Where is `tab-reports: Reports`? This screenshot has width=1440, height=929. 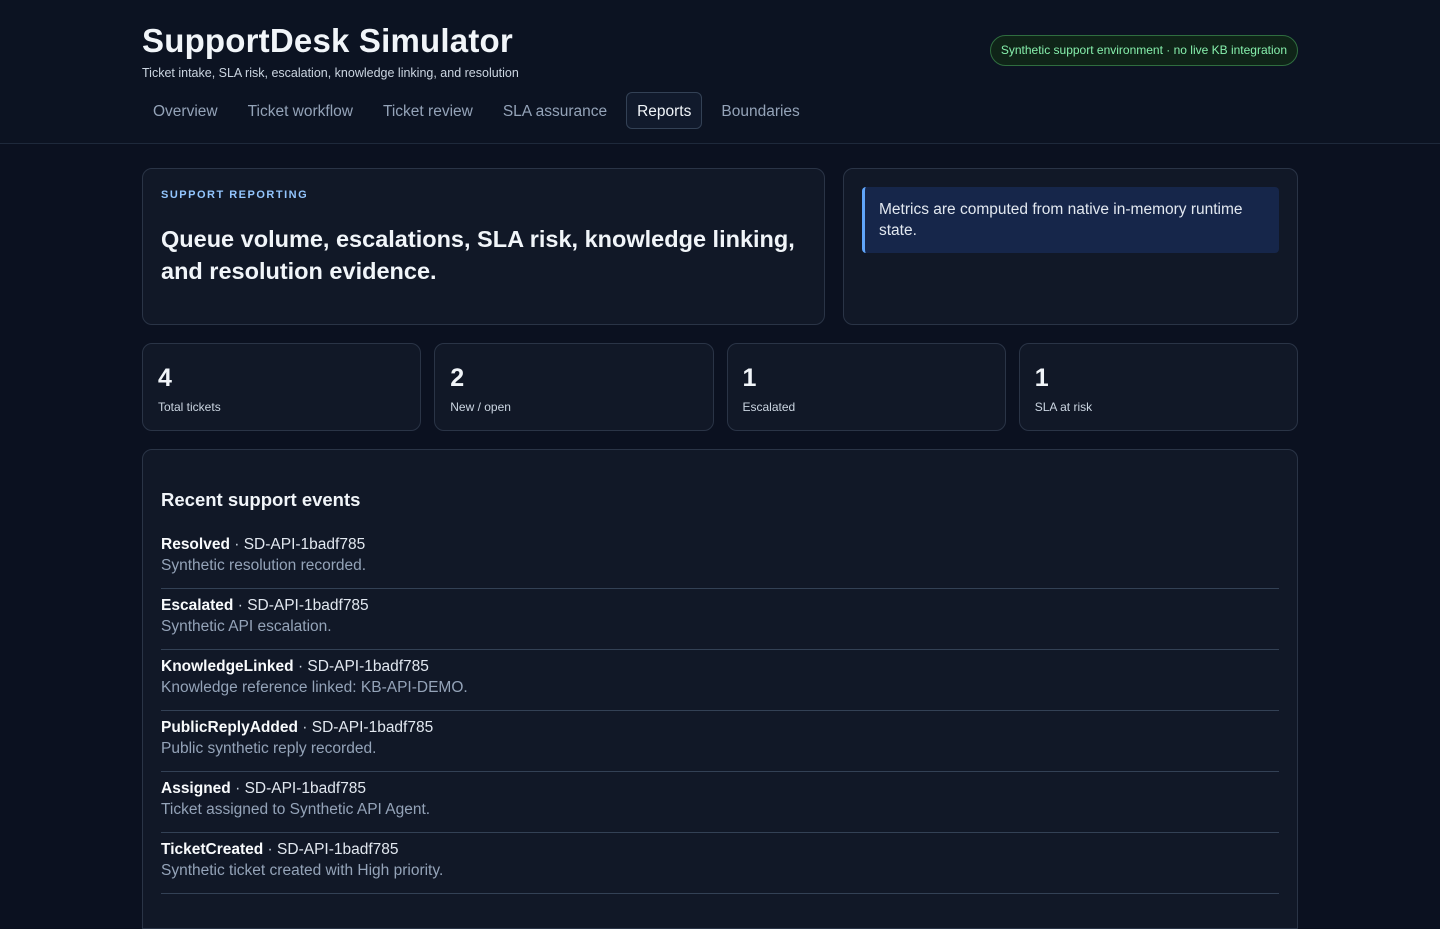 tab-reports: Reports is located at coordinates (664, 110).